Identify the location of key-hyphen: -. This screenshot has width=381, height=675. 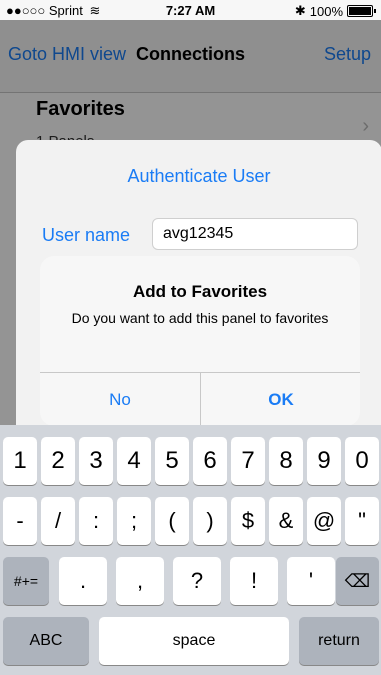
(20, 521).